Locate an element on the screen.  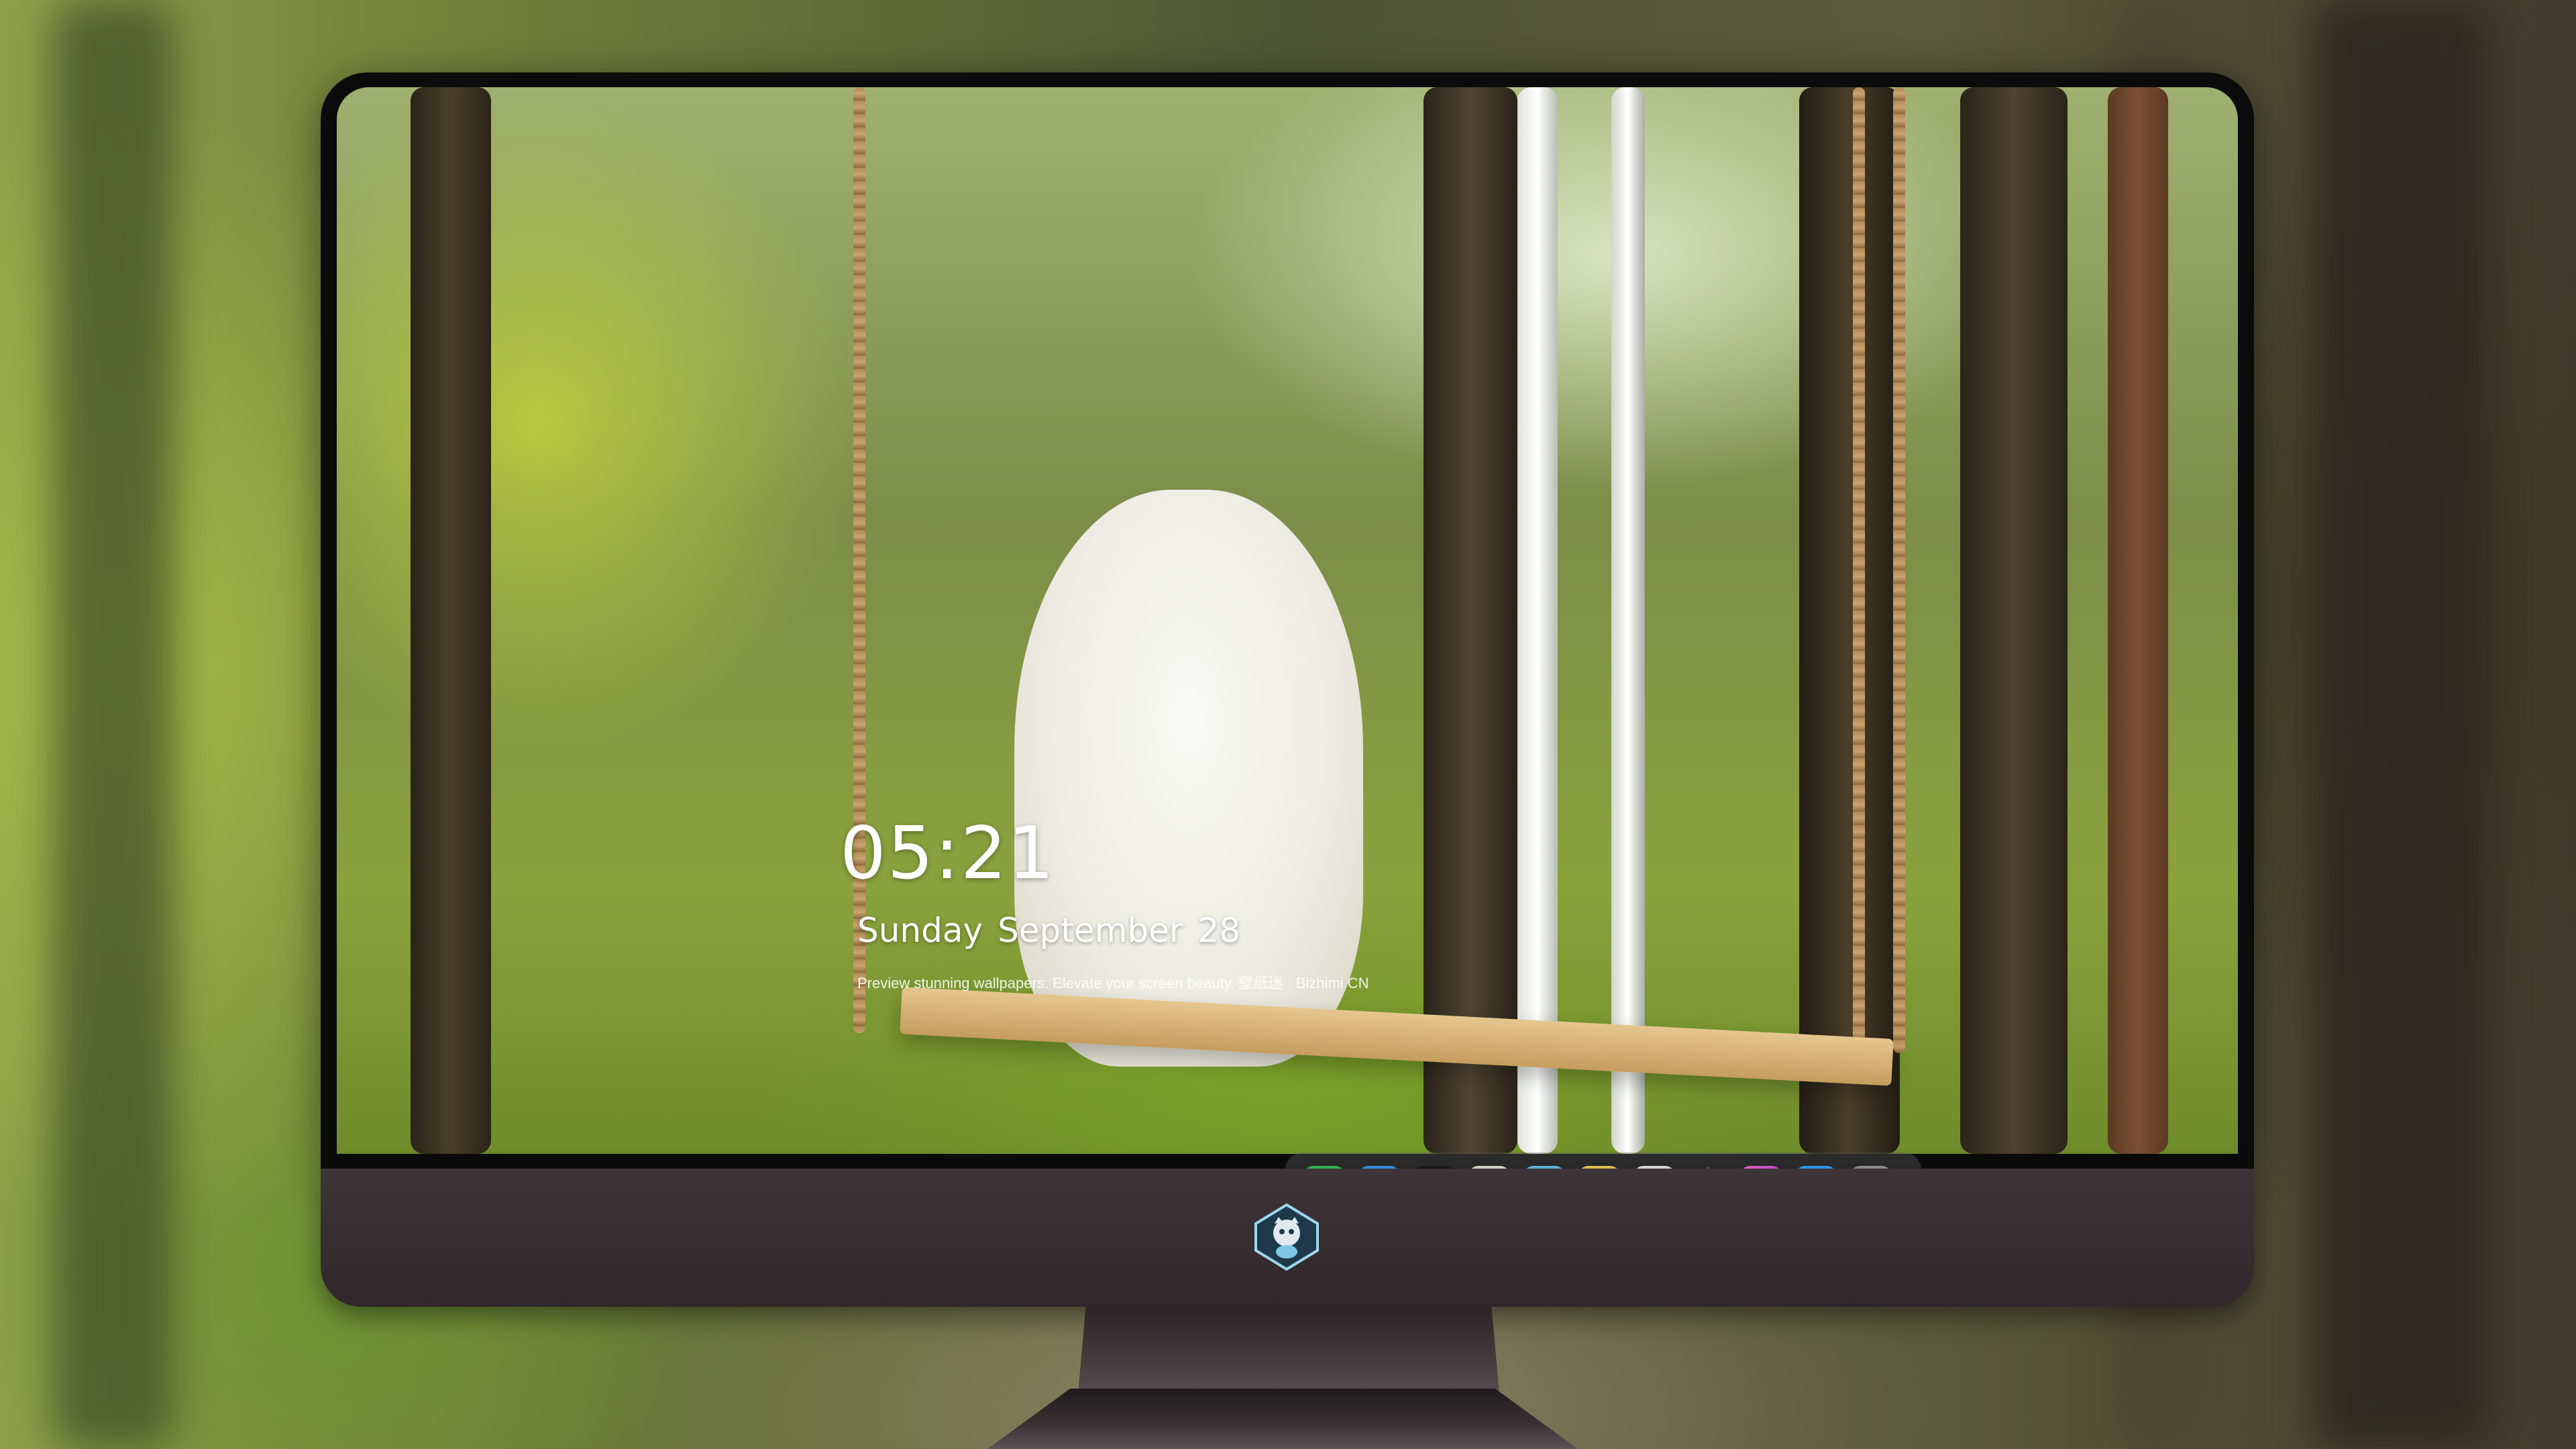
weekday-label: Sunday is located at coordinates (920, 930).